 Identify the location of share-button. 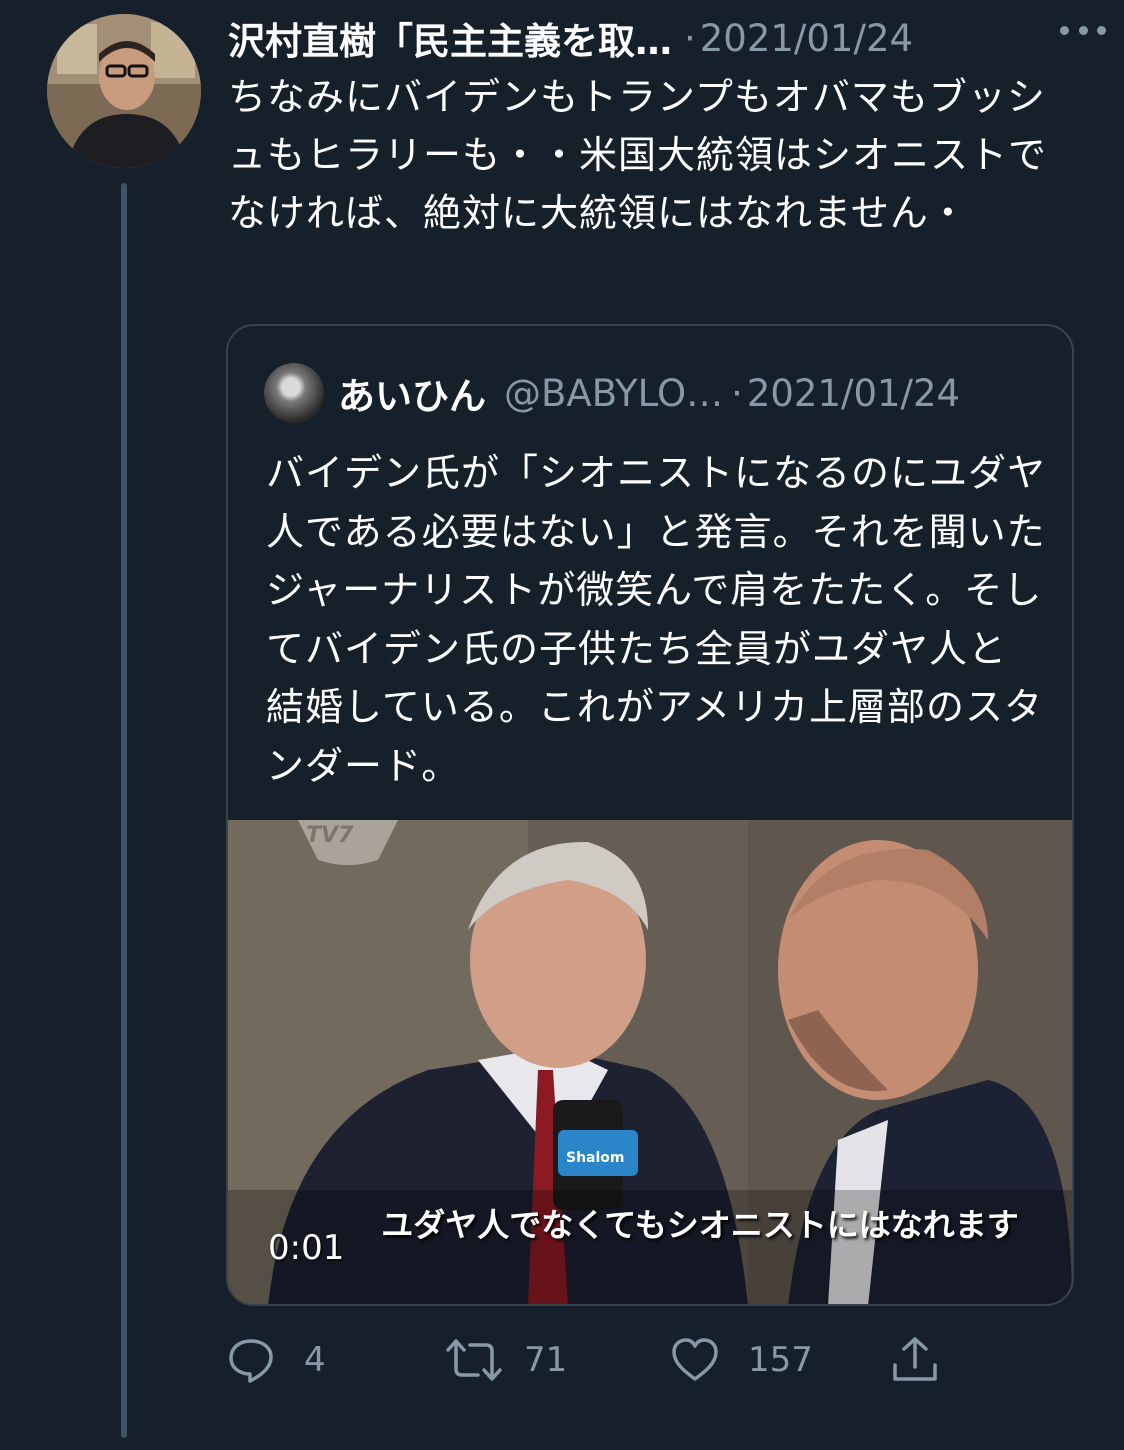
(915, 1360).